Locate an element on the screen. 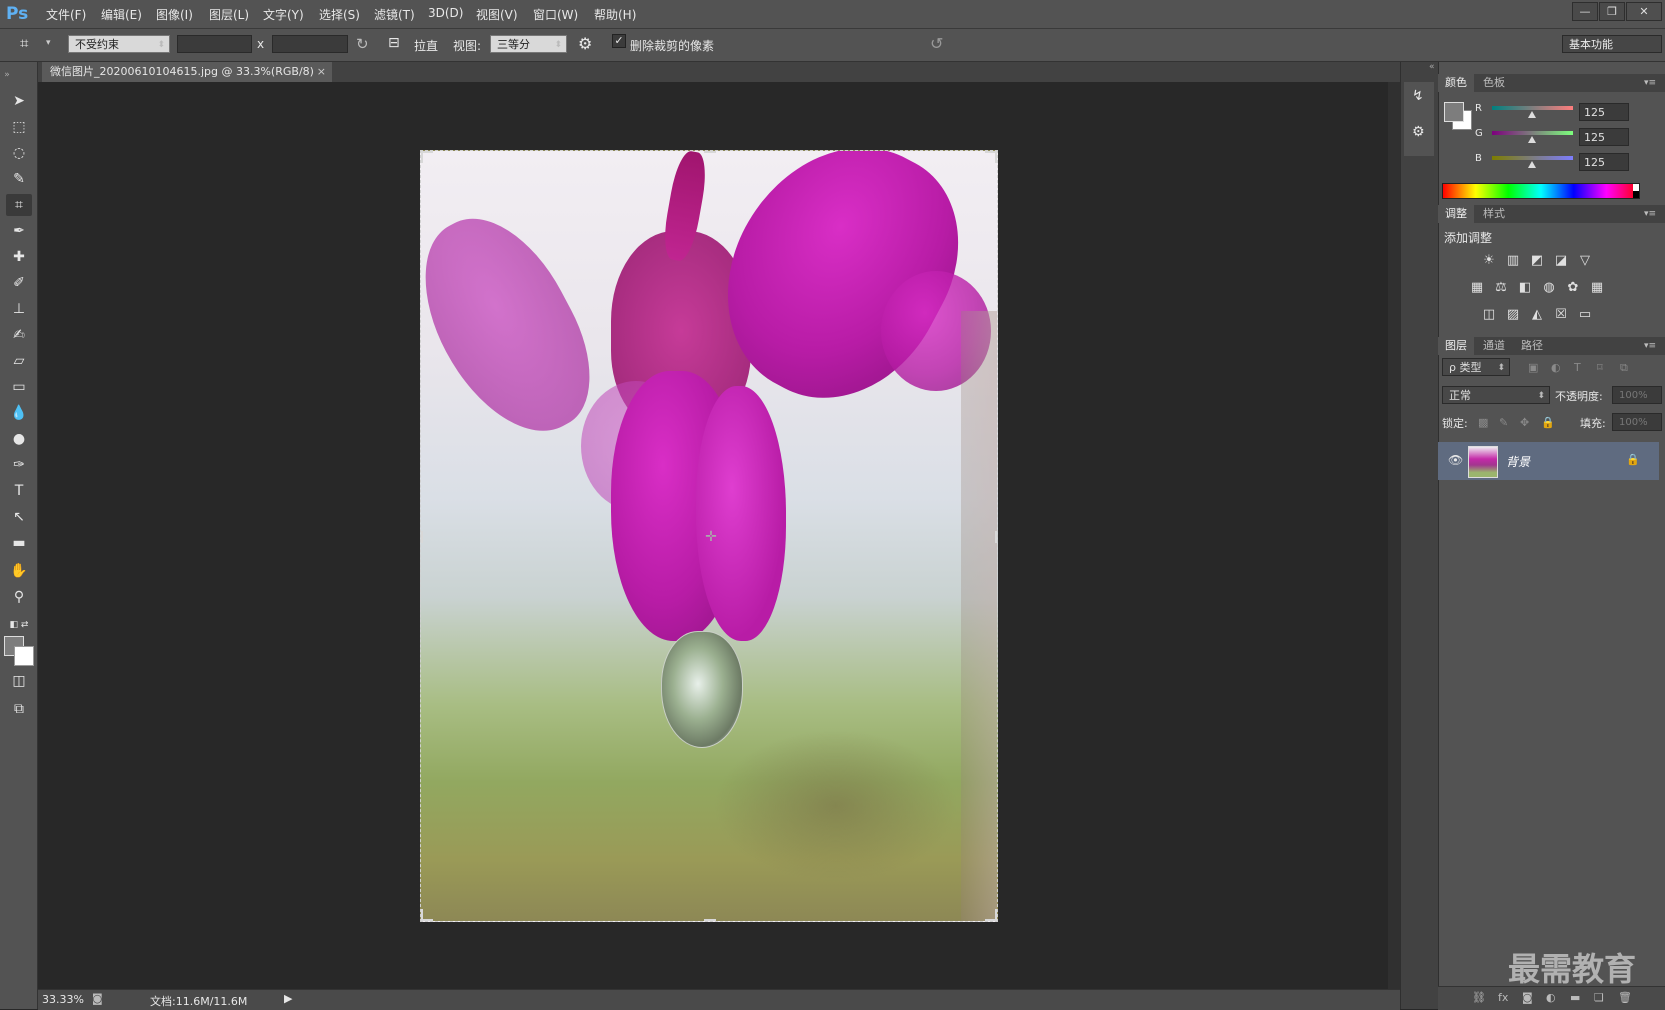 Image resolution: width=1665 pixels, height=1010 pixels. blend-mode-select: 正常 ⬍ is located at coordinates (1496, 395).